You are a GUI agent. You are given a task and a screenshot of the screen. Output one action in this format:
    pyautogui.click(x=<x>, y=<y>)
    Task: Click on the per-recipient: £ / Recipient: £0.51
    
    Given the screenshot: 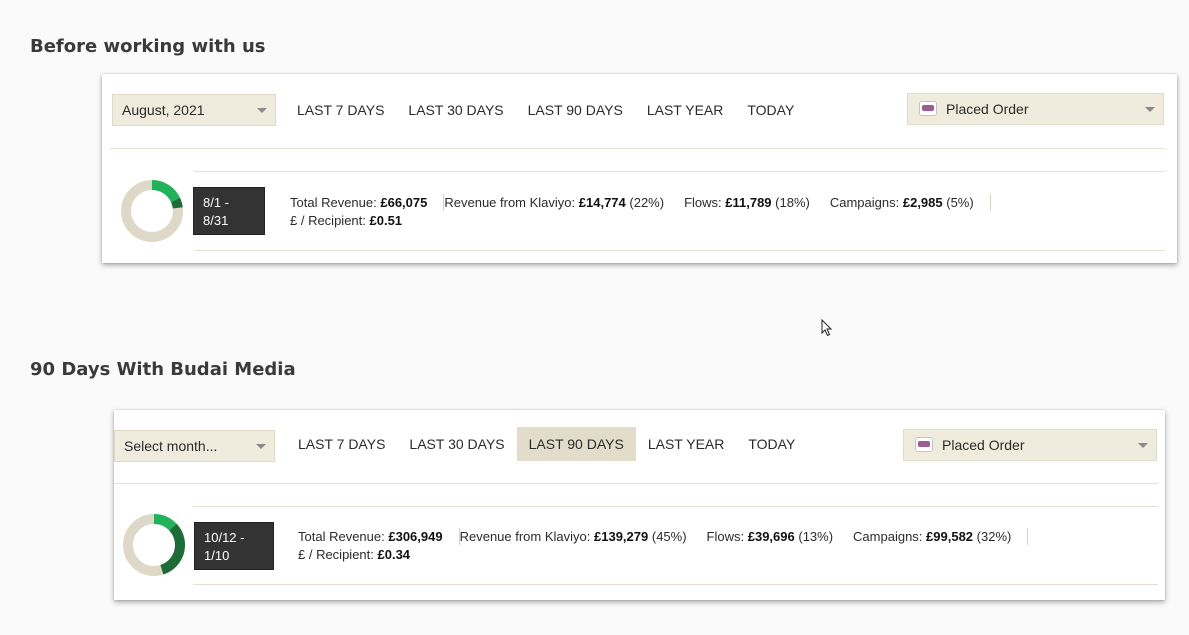 What is the action you would take?
    pyautogui.click(x=354, y=220)
    